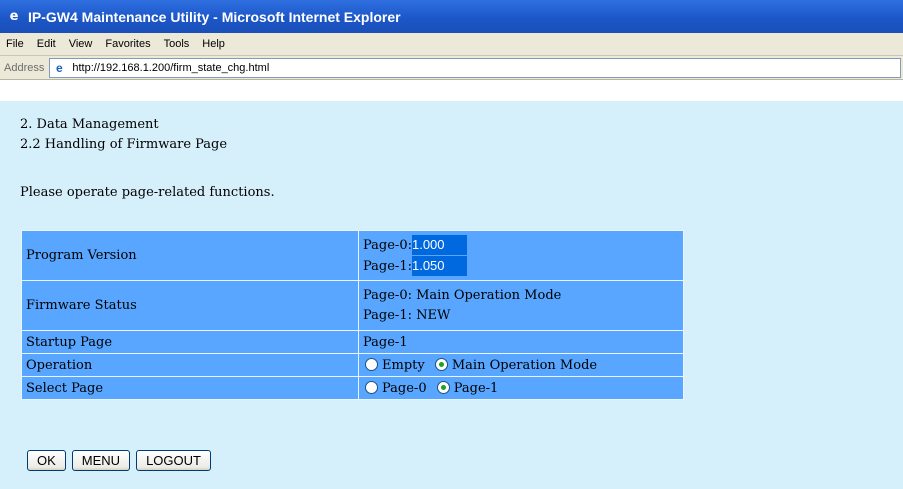 The height and width of the screenshot is (489, 903). Describe the element at coordinates (443, 387) in the screenshot. I see `select-page1-radio` at that location.